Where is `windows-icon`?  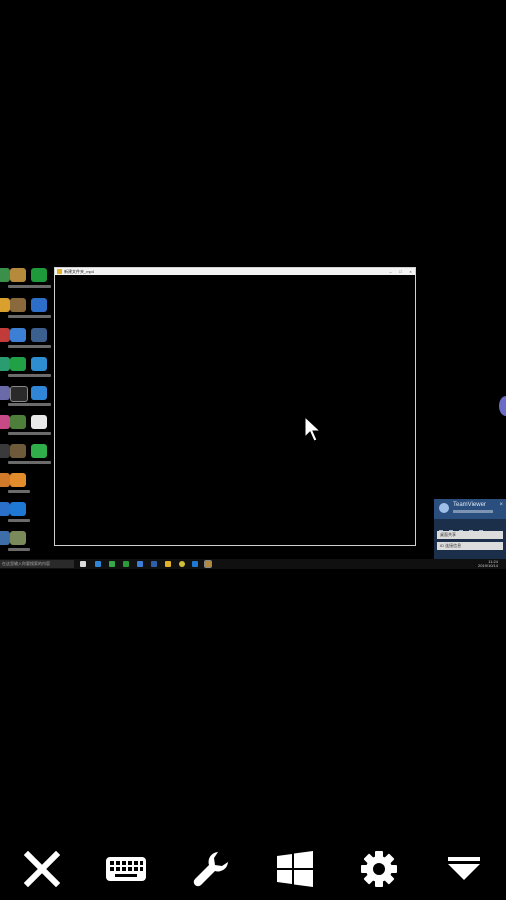
windows-icon is located at coordinates (295, 869).